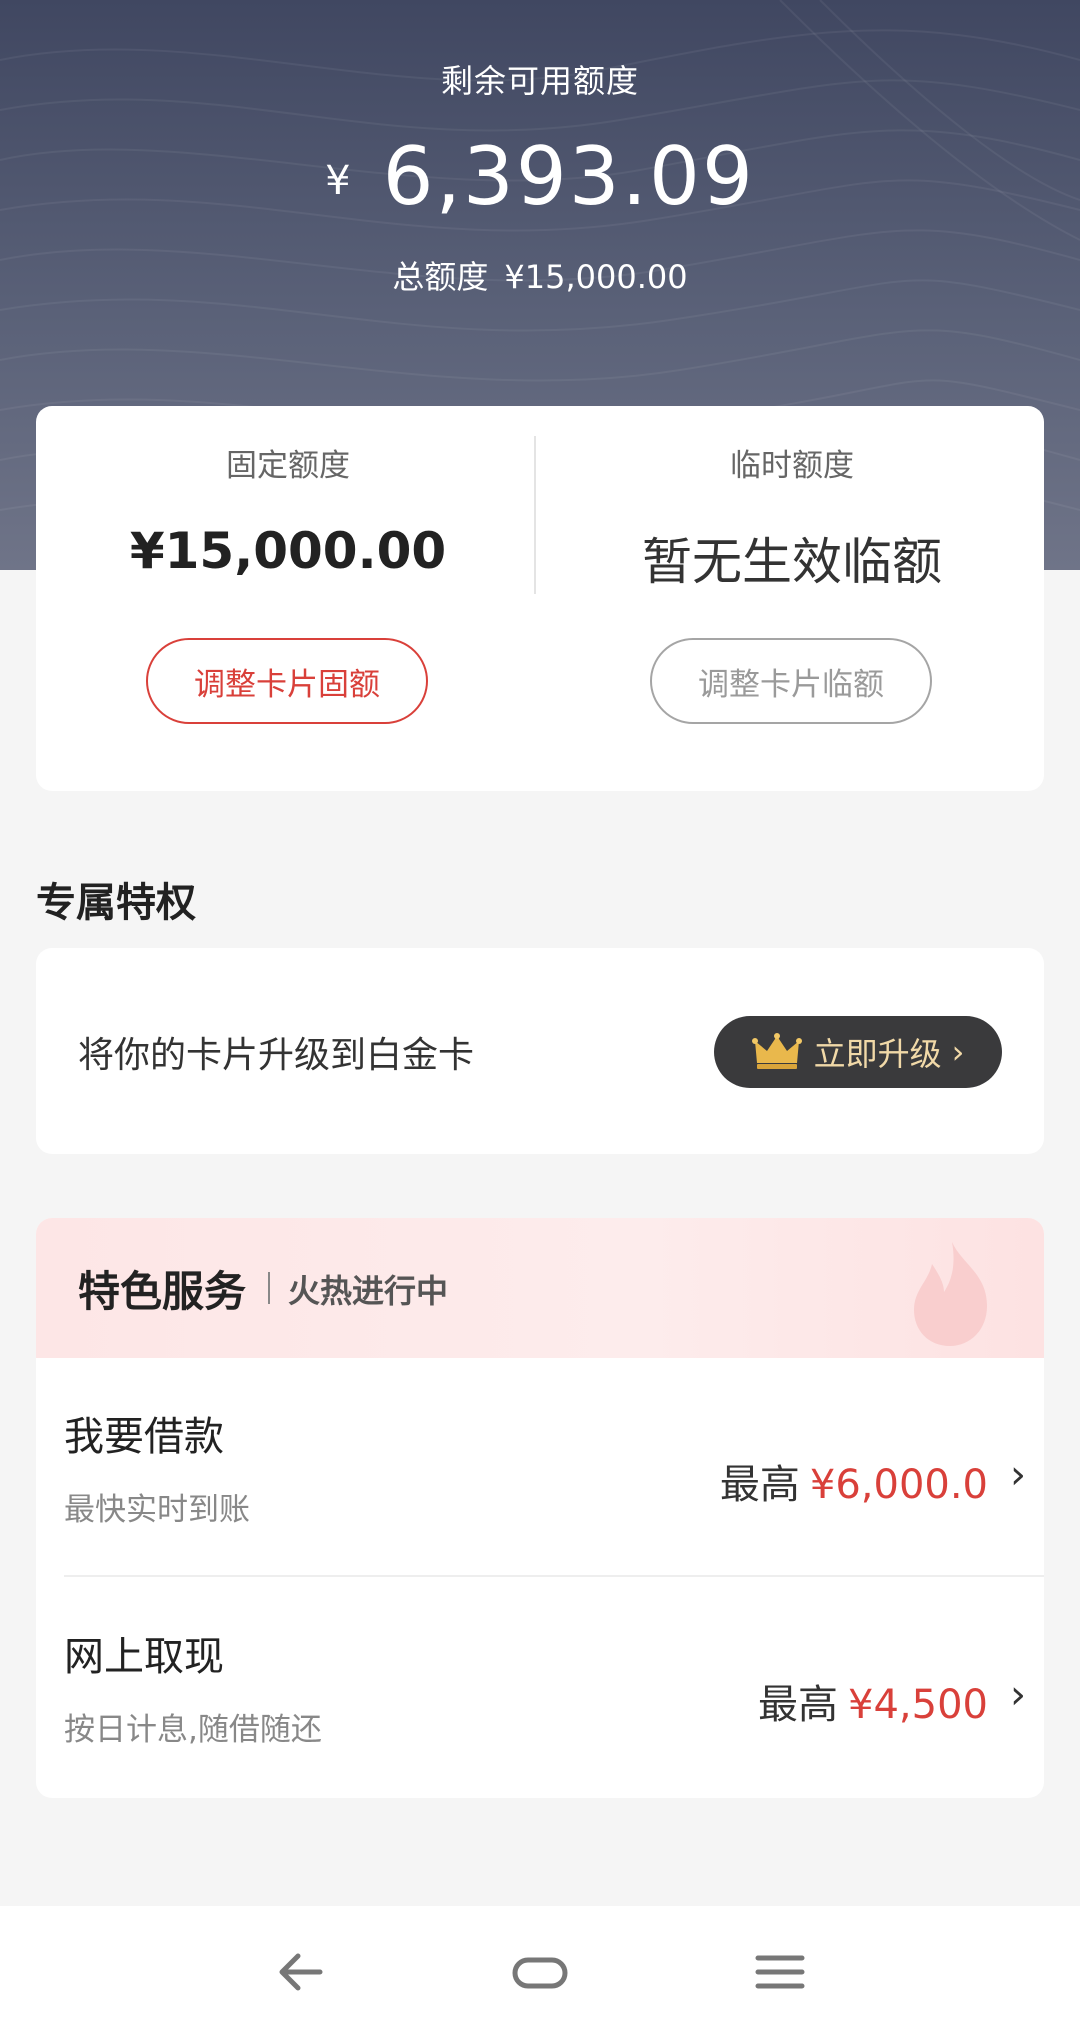  Describe the element at coordinates (116, 903) in the screenshot. I see `privilege-section-title: 专属特权` at that location.